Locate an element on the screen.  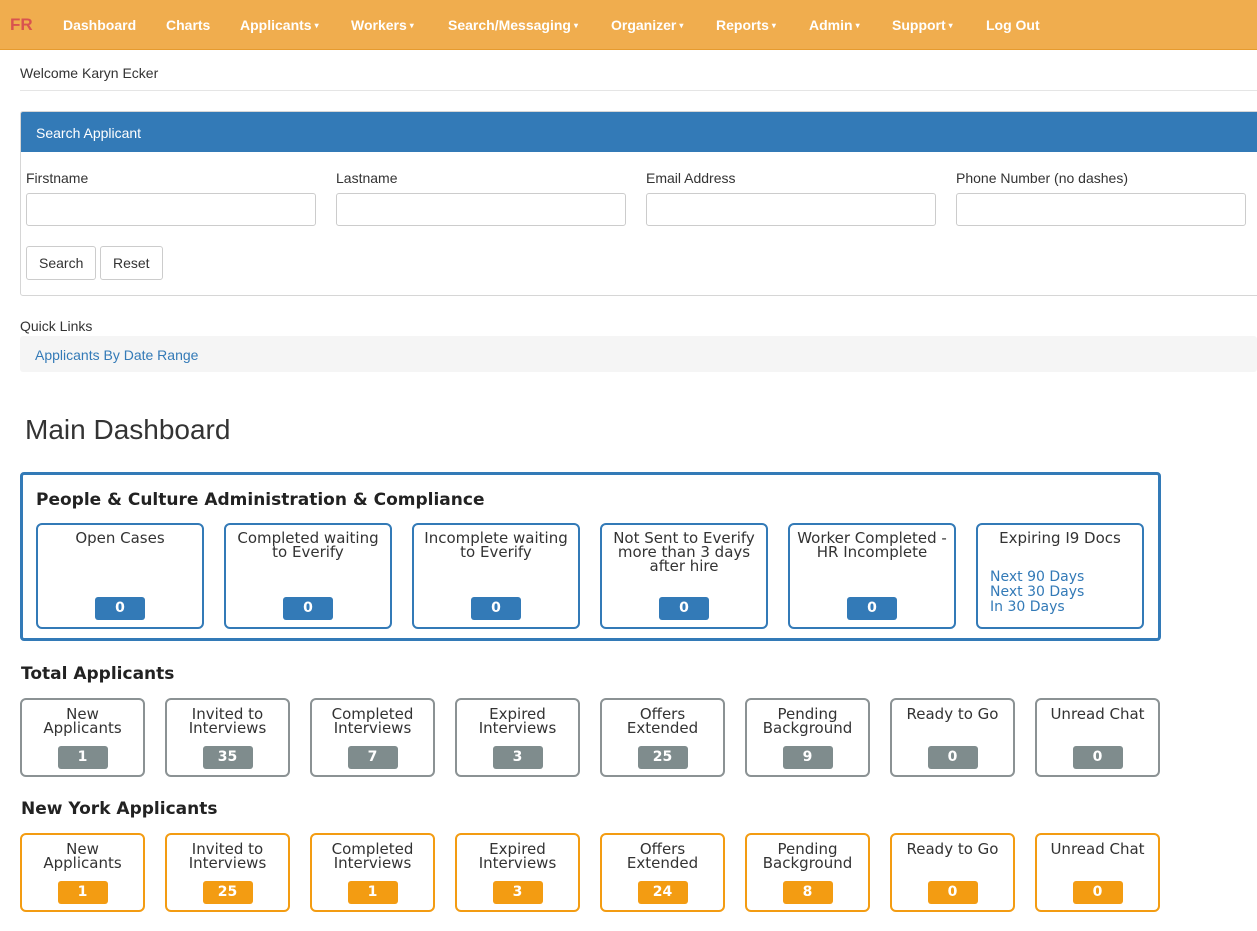
nav-reports-label: Reports is located at coordinates (742, 25).